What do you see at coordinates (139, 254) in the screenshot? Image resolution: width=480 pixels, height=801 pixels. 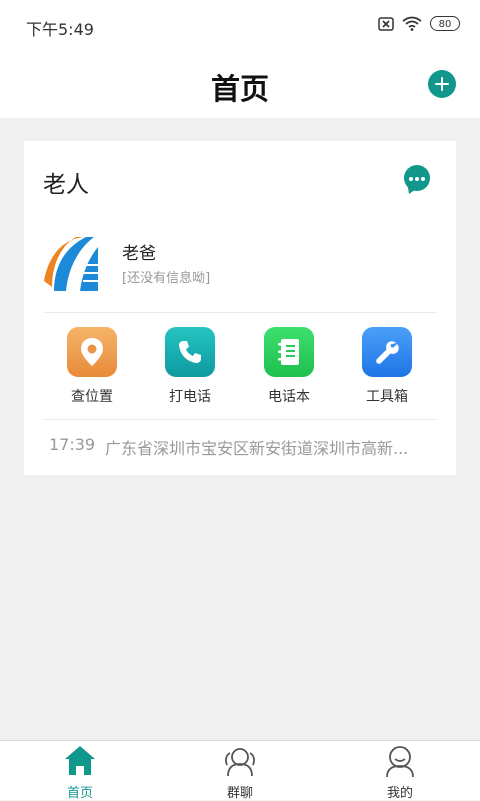 I see `member-name: 老爸` at bounding box center [139, 254].